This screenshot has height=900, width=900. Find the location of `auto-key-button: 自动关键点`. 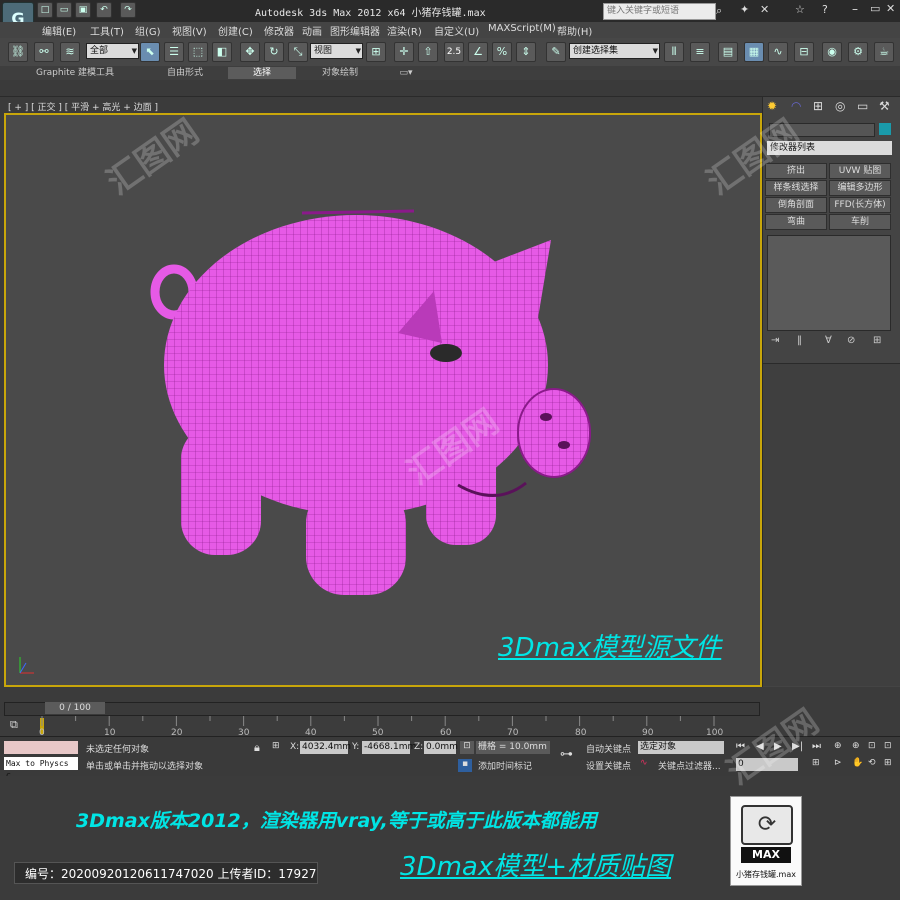

auto-key-button: 自动关键点 is located at coordinates (608, 748).